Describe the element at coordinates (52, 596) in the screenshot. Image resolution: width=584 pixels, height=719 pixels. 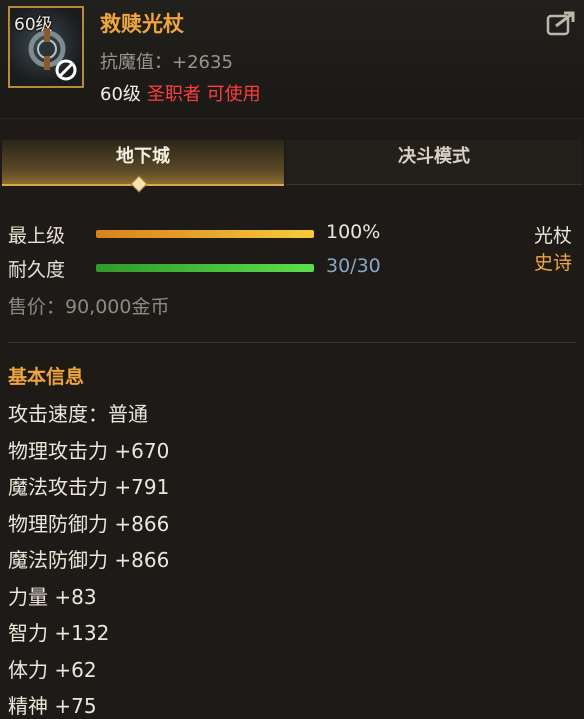
I see `attribute-row: 力量 +83` at that location.